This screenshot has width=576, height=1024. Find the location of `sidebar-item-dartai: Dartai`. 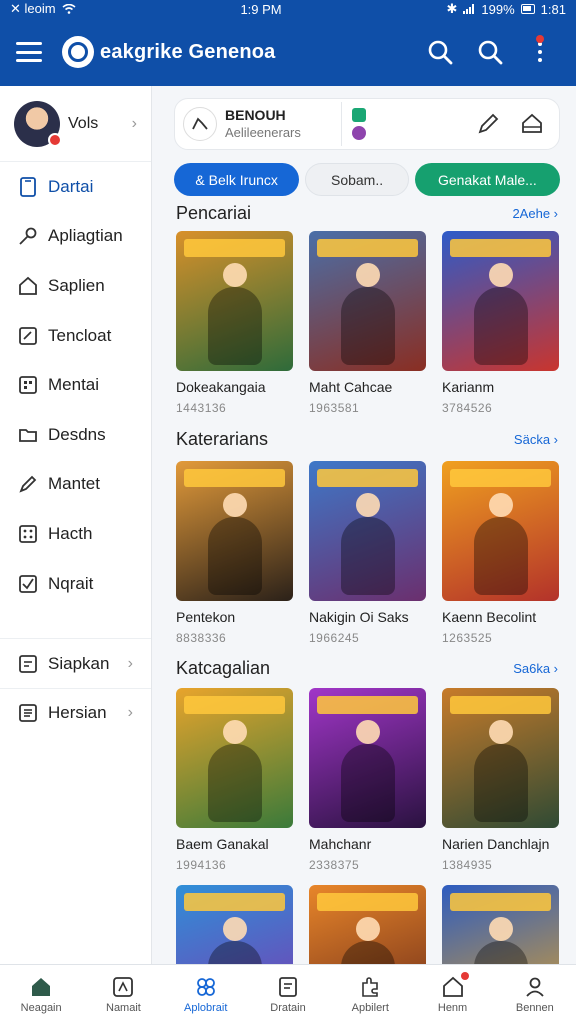

sidebar-item-dartai: Dartai is located at coordinates (75, 187).